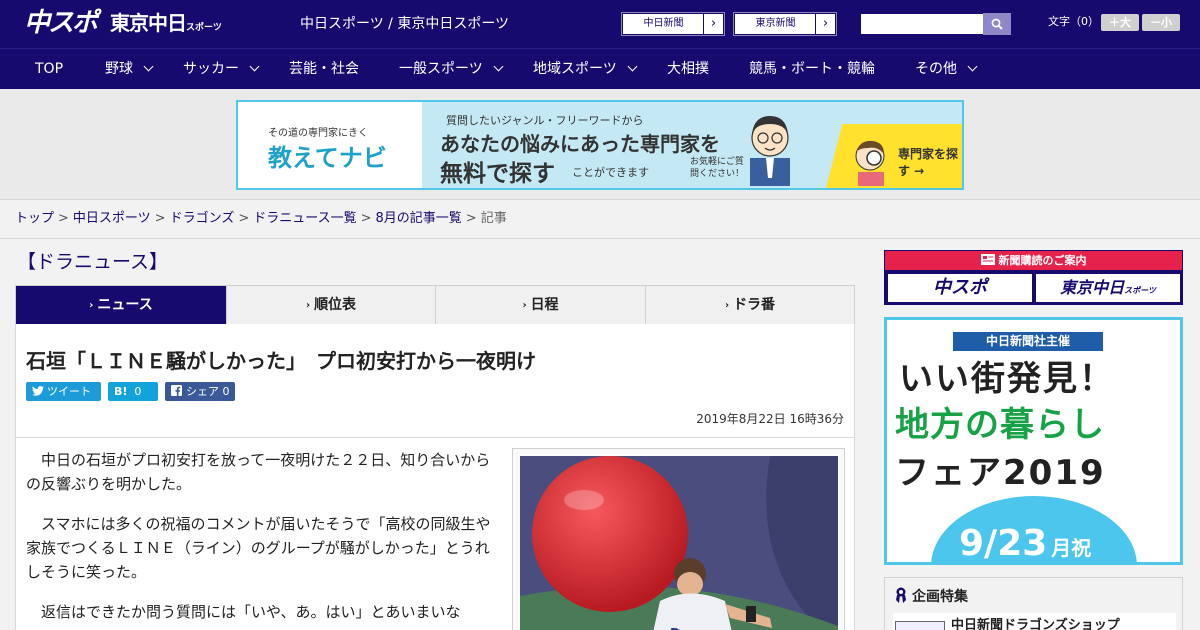 The image size is (1200, 630). I want to click on nav-item-label: 芸能・社会, so click(324, 69).